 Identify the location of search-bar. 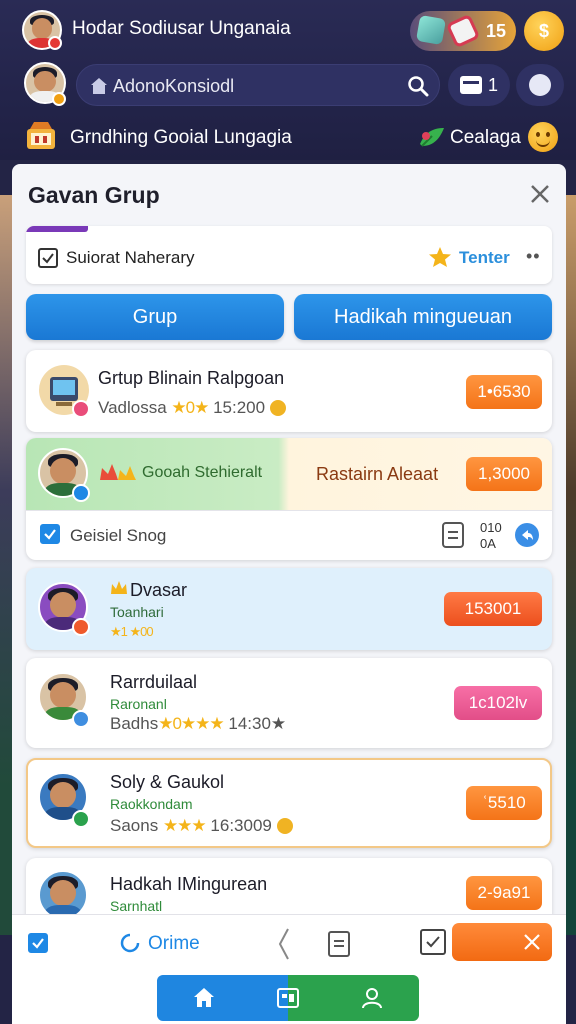
(258, 85).